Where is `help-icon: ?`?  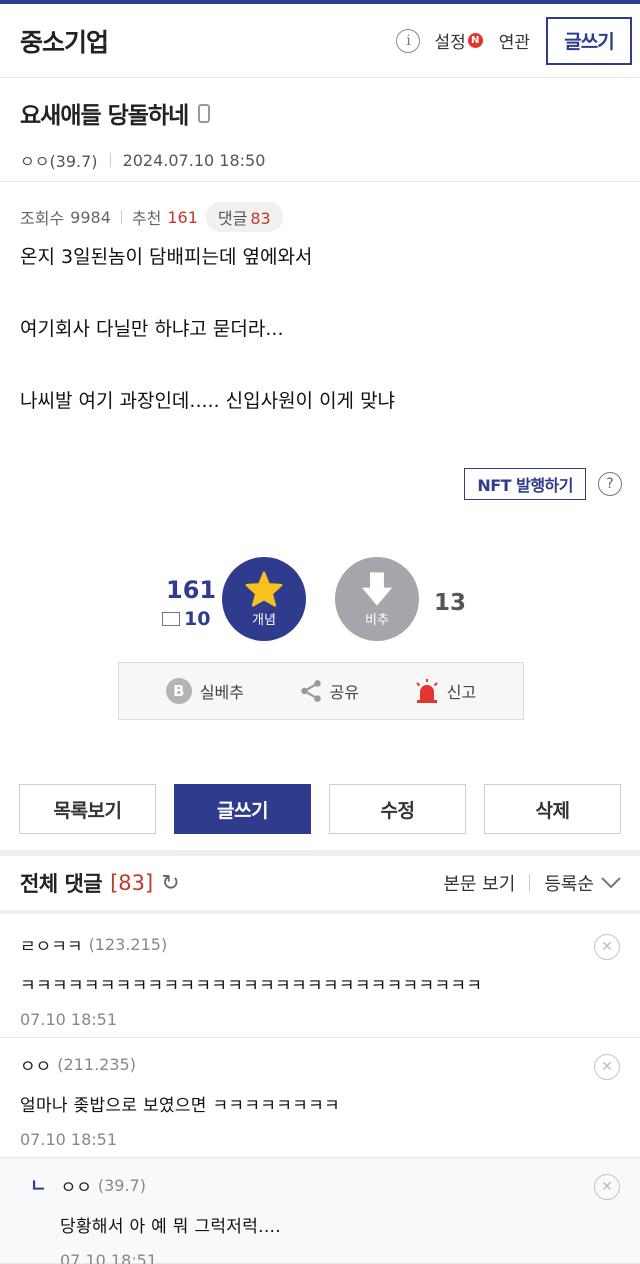
help-icon: ? is located at coordinates (610, 484).